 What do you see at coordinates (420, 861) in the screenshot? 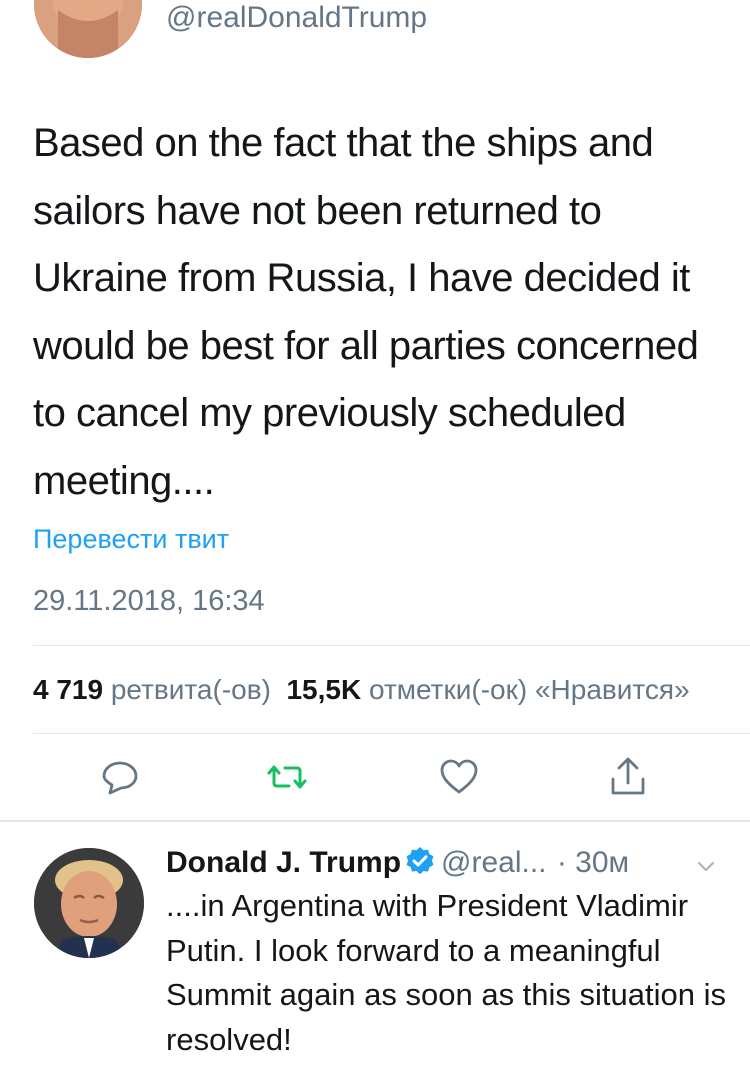
I see `verified-badge-icon` at bounding box center [420, 861].